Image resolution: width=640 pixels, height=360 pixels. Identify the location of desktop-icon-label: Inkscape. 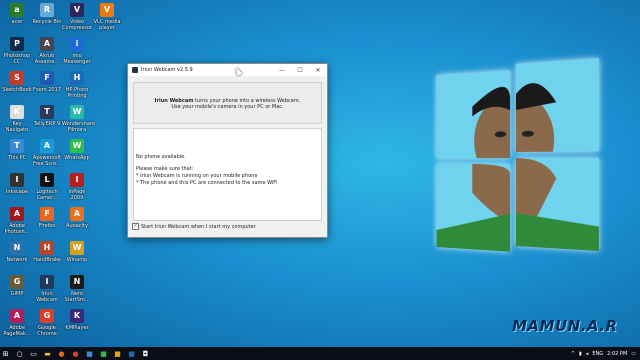
(17, 192).